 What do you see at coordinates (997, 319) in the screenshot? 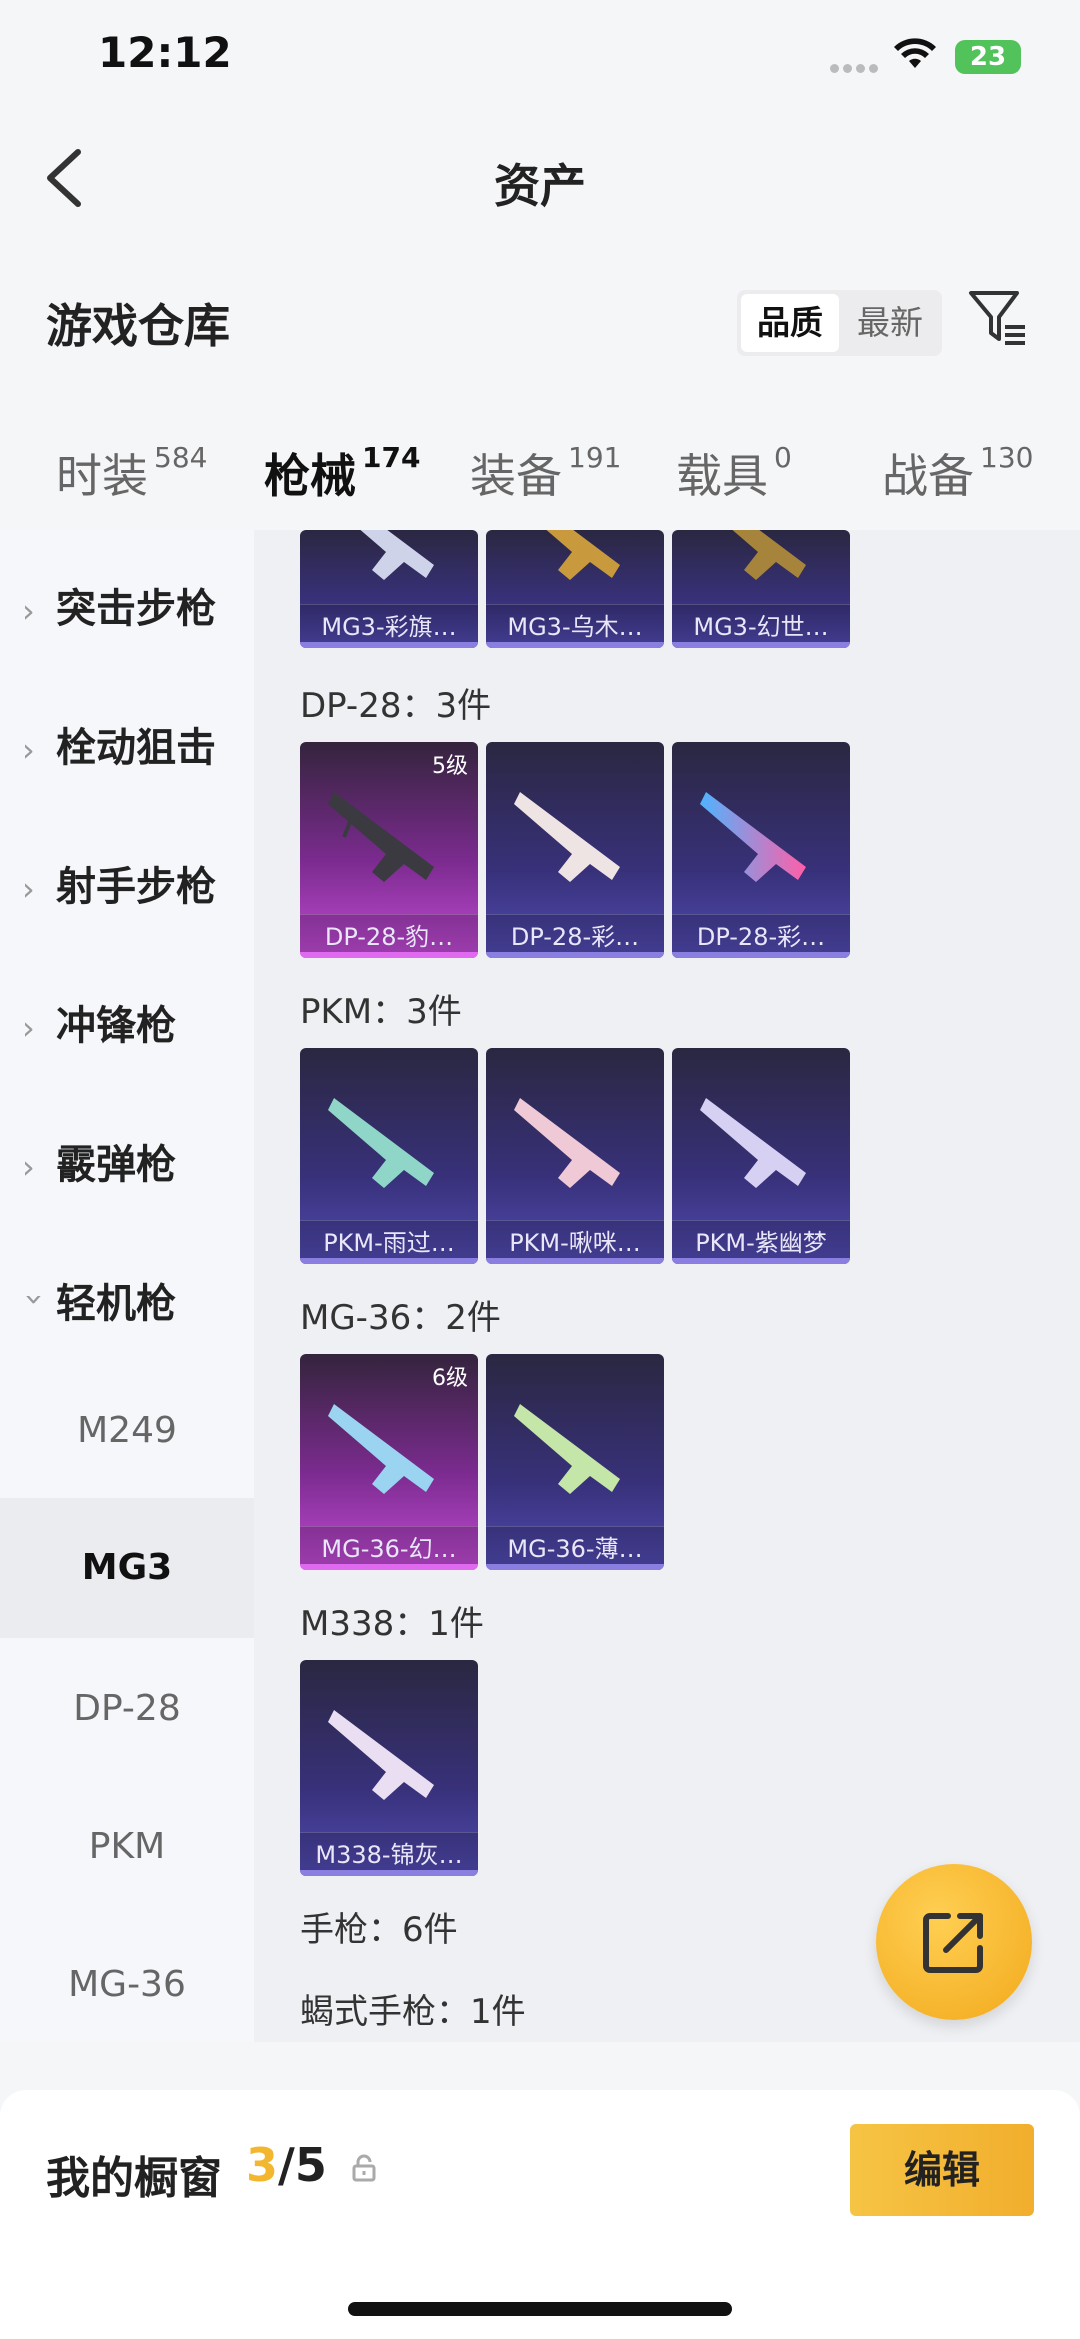
I see `filter-icon` at bounding box center [997, 319].